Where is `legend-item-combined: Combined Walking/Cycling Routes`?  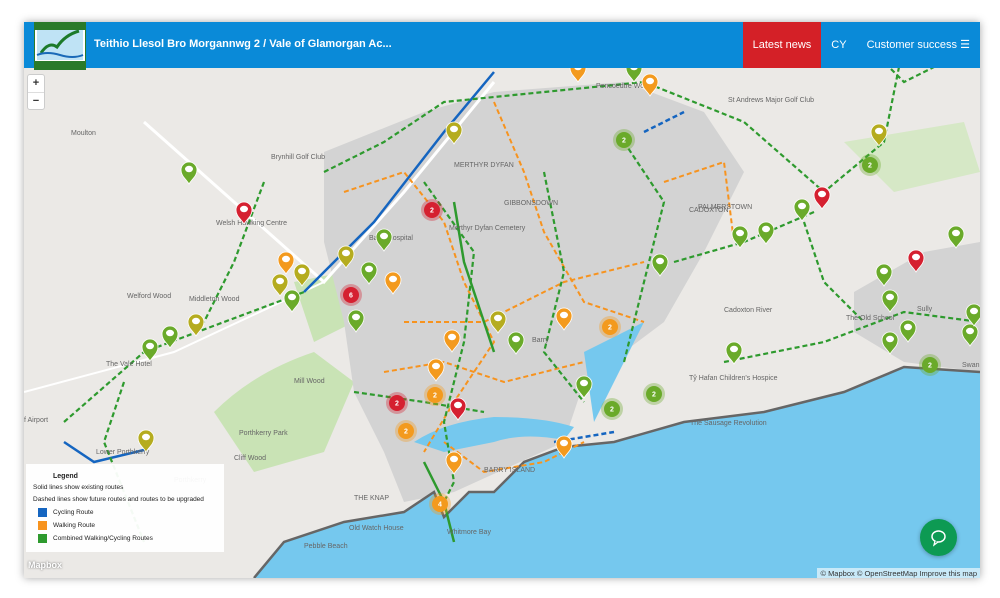 legend-item-combined: Combined Walking/Cycling Routes is located at coordinates (131, 538).